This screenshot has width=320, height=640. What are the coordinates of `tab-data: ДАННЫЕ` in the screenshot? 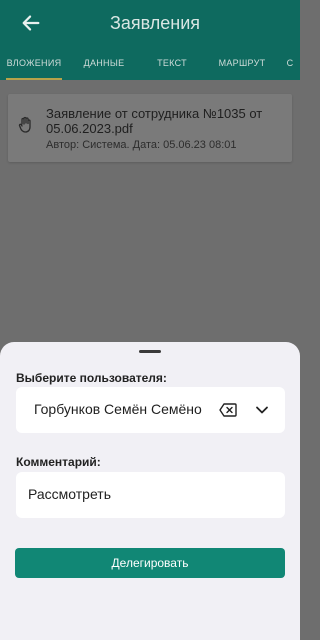 It's located at (104, 63).